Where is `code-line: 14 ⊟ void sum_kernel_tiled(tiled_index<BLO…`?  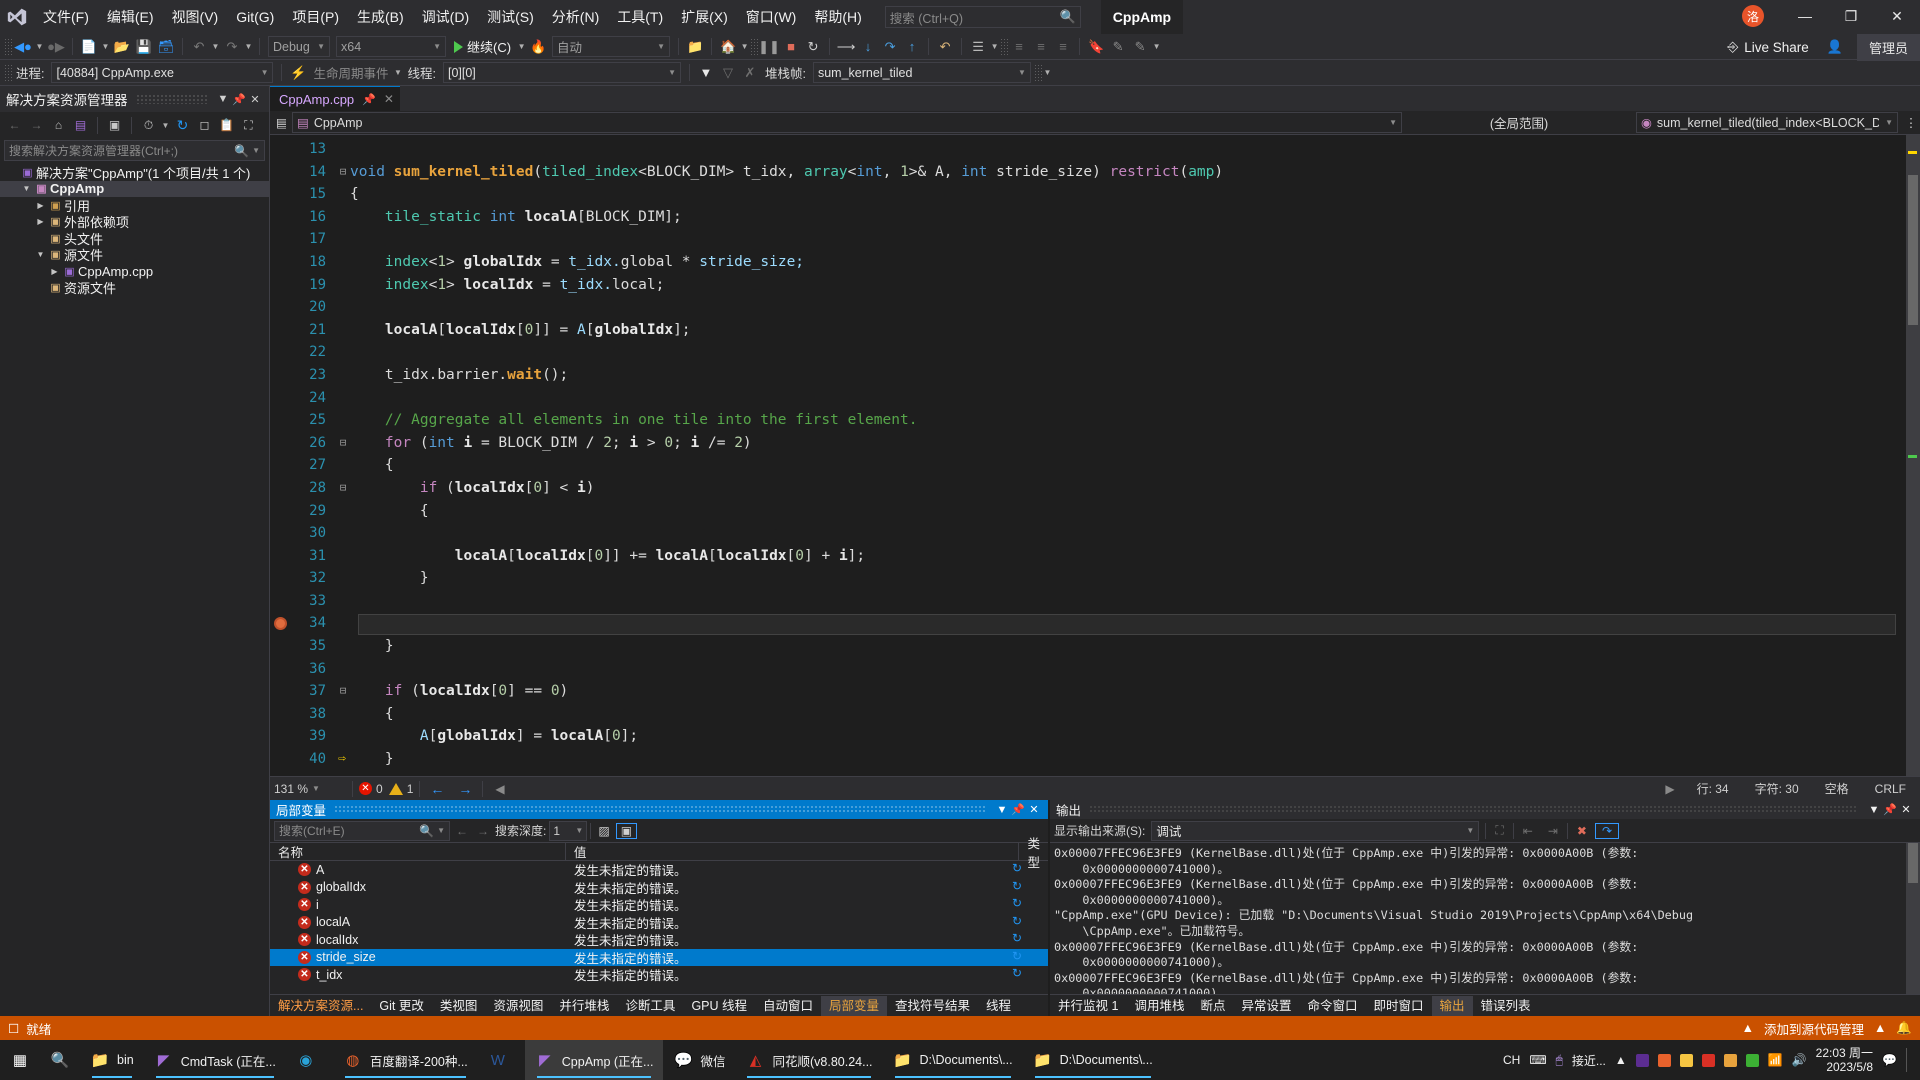
code-line: 14 ⊟ void sum_kernel_tiled(tiled_index<BLO… is located at coordinates (1099, 172).